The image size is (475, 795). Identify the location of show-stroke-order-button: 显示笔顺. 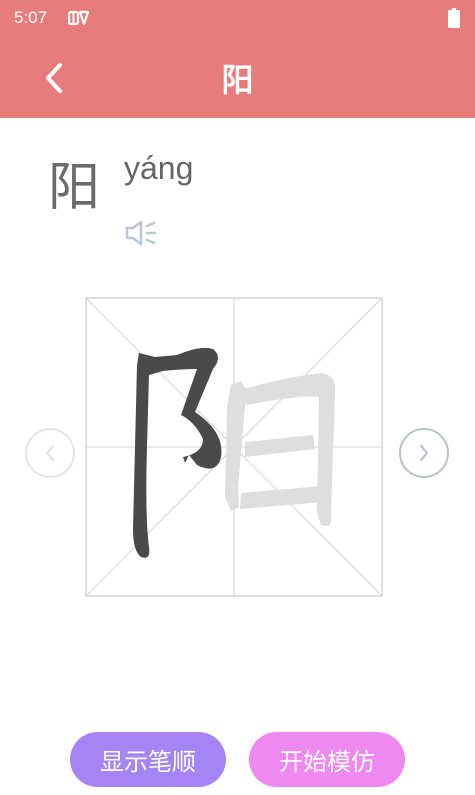
(148, 759).